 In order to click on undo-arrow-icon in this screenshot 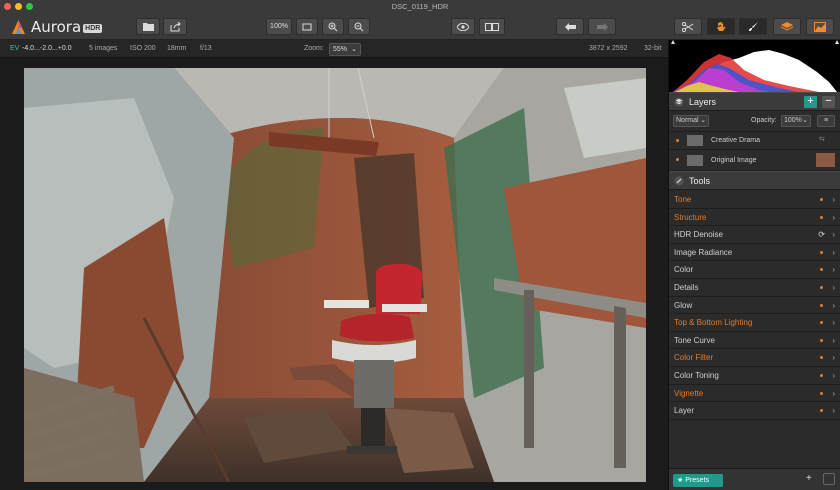, I will do `click(570, 26)`.